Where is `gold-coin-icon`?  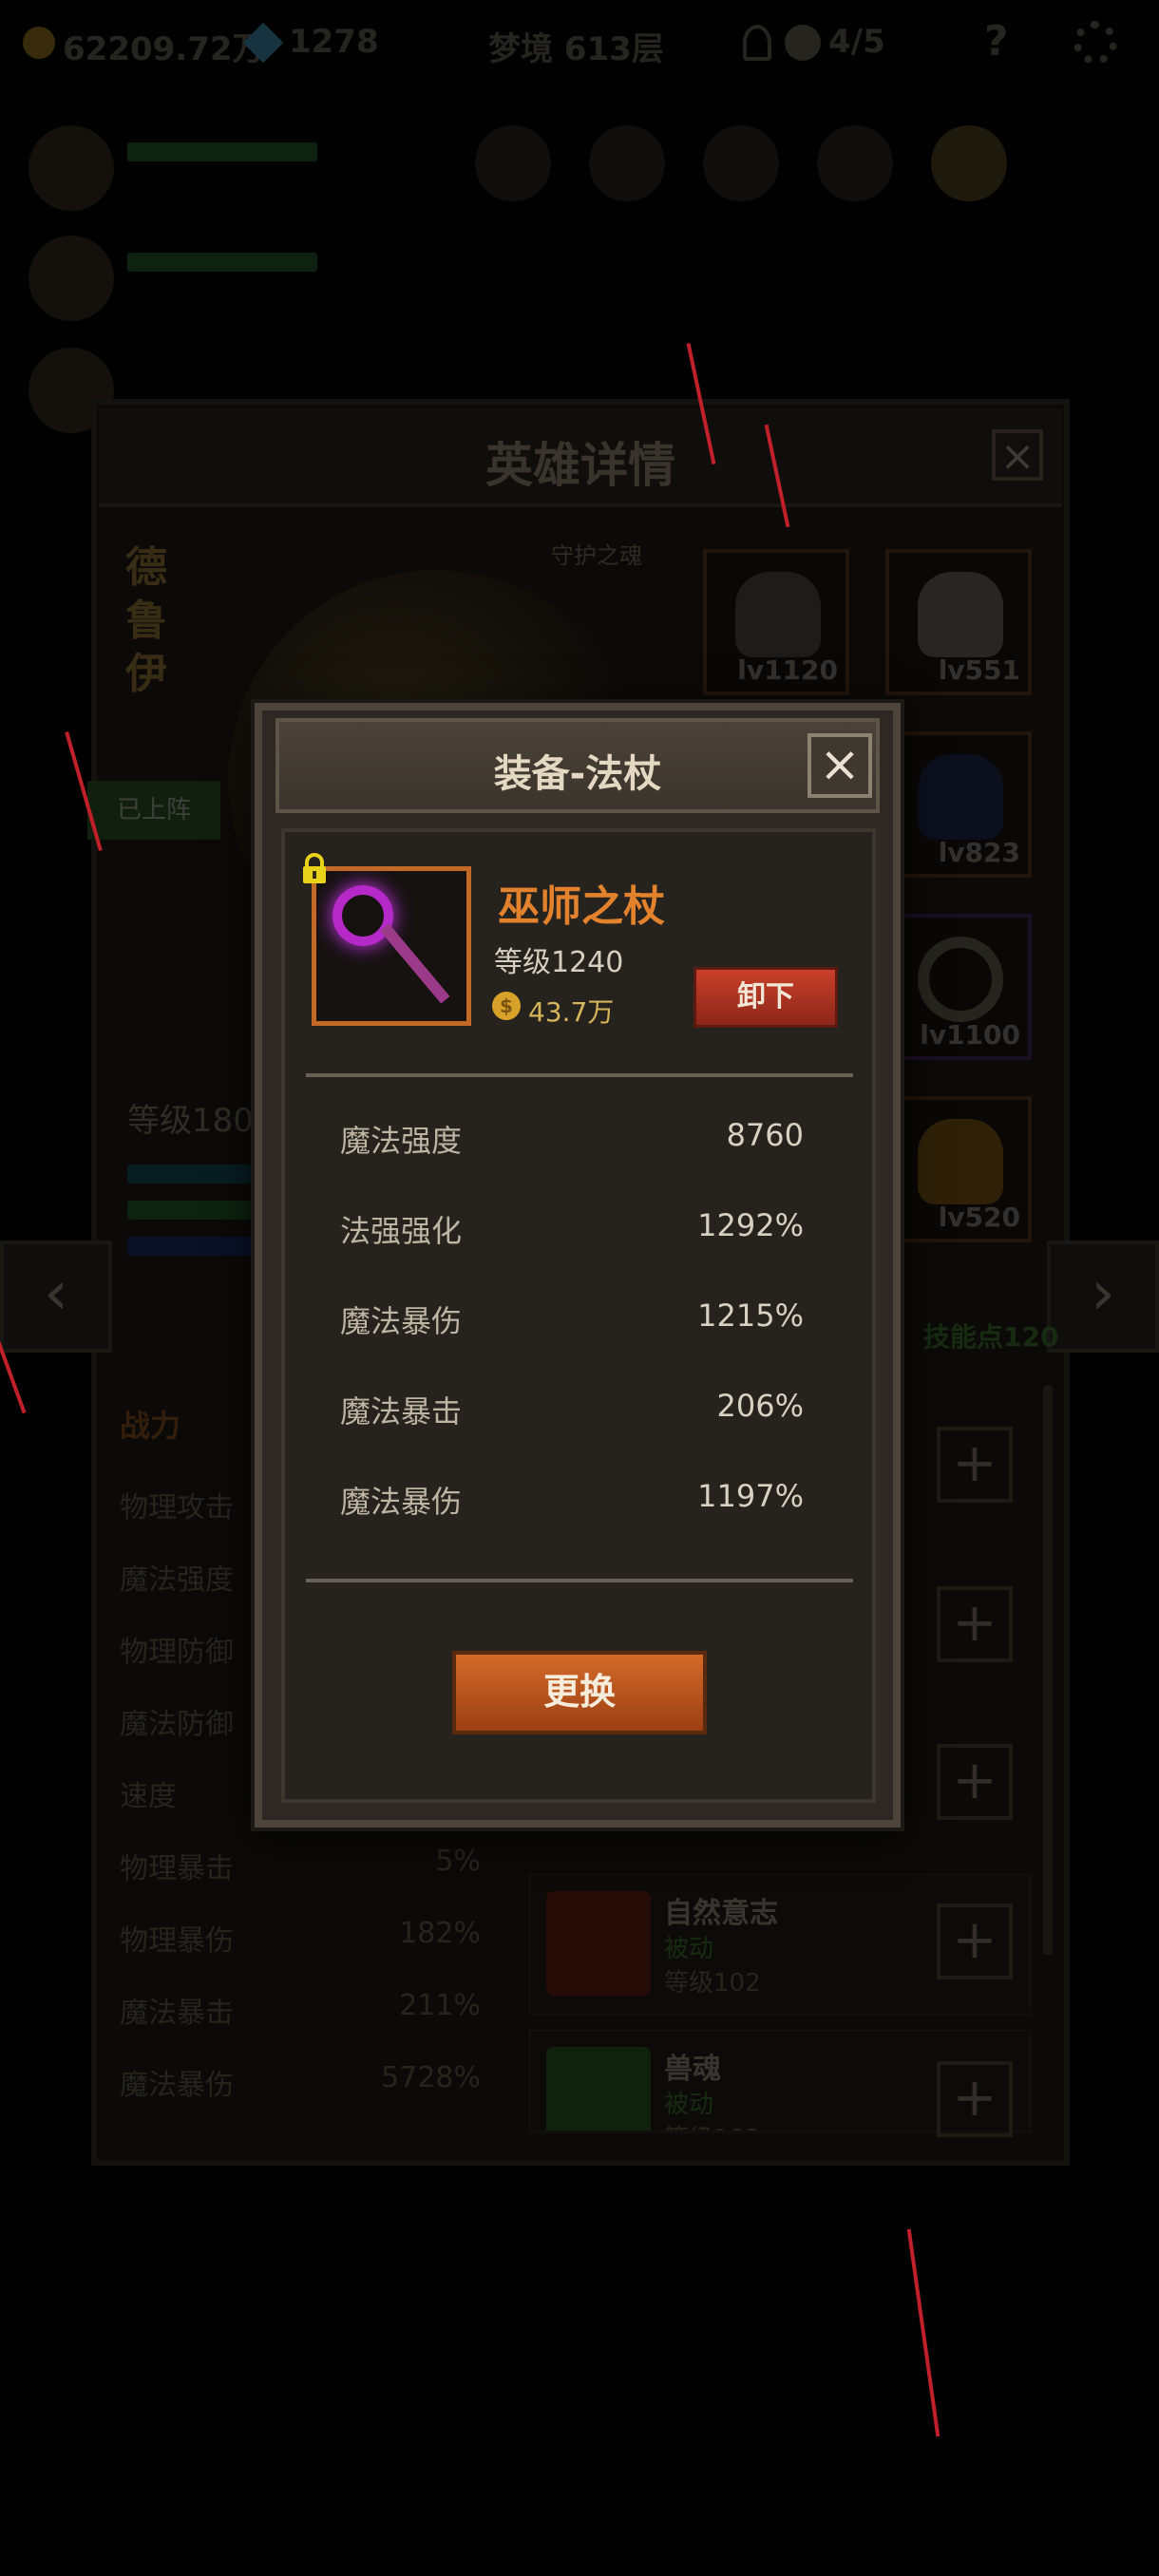 gold-coin-icon is located at coordinates (39, 43).